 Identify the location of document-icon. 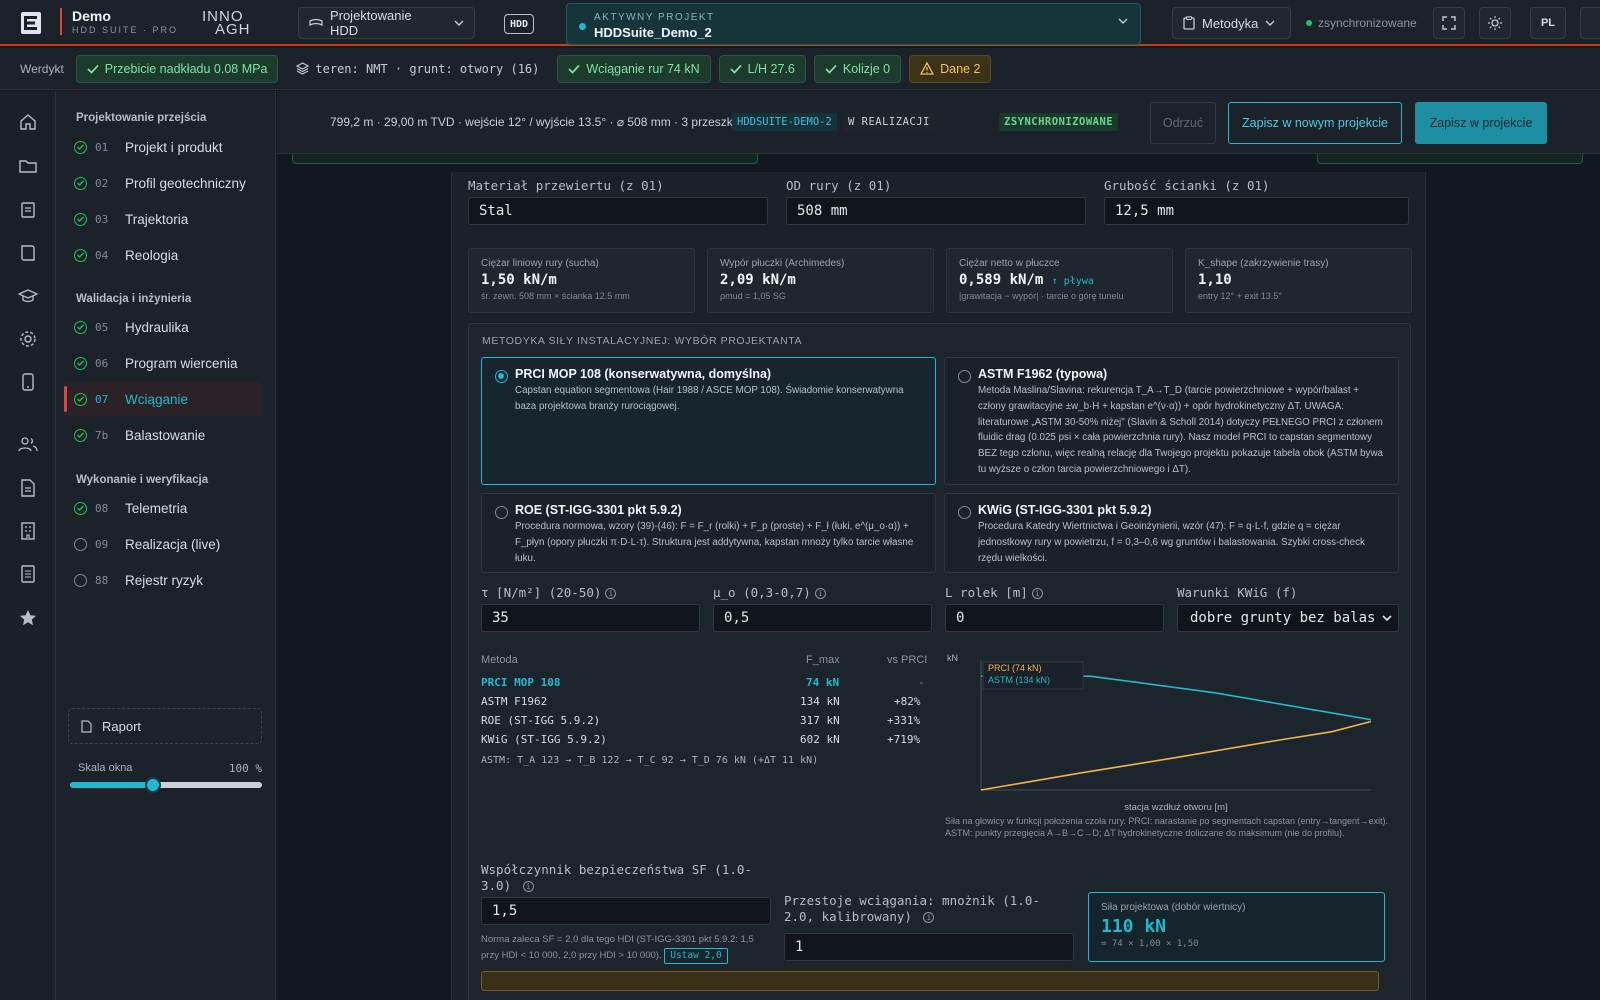
(28, 488).